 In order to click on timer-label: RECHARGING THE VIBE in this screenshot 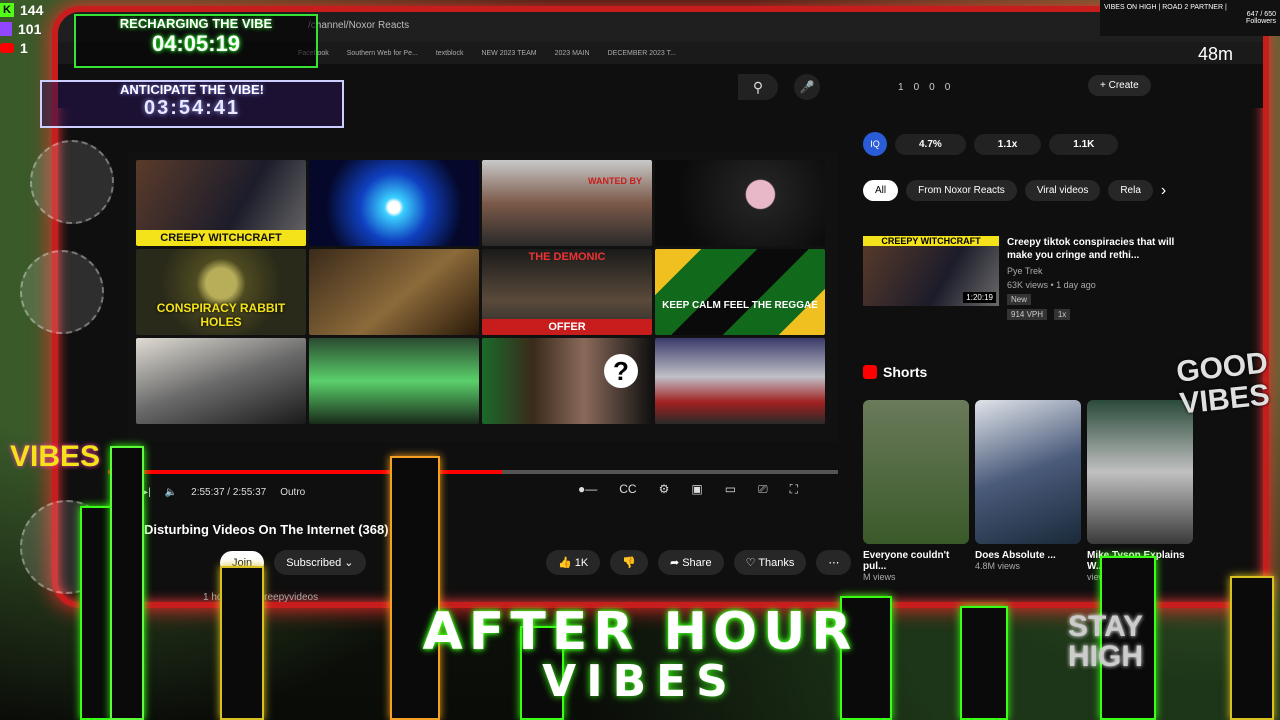, I will do `click(196, 23)`.